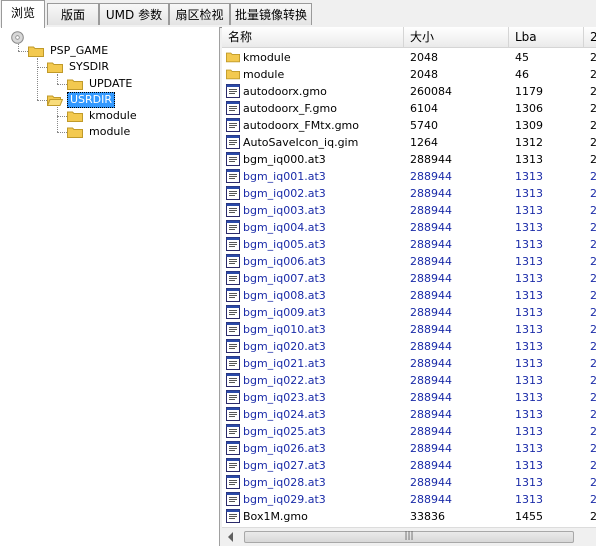  What do you see at coordinates (409, 244) in the screenshot?
I see `list-item: bgm_iq005.at3 288944 1313 2` at bounding box center [409, 244].